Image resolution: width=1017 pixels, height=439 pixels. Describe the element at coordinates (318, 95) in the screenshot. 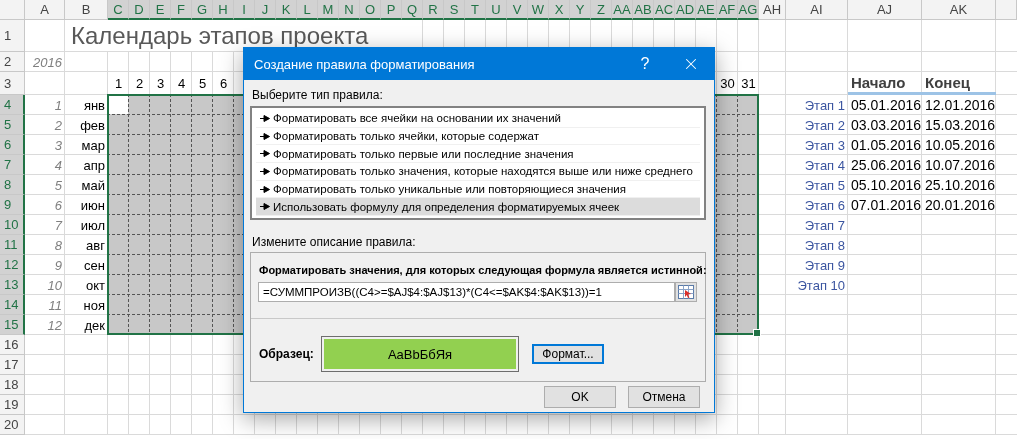

I see `rule-type-label: Выберите тип правила:` at that location.